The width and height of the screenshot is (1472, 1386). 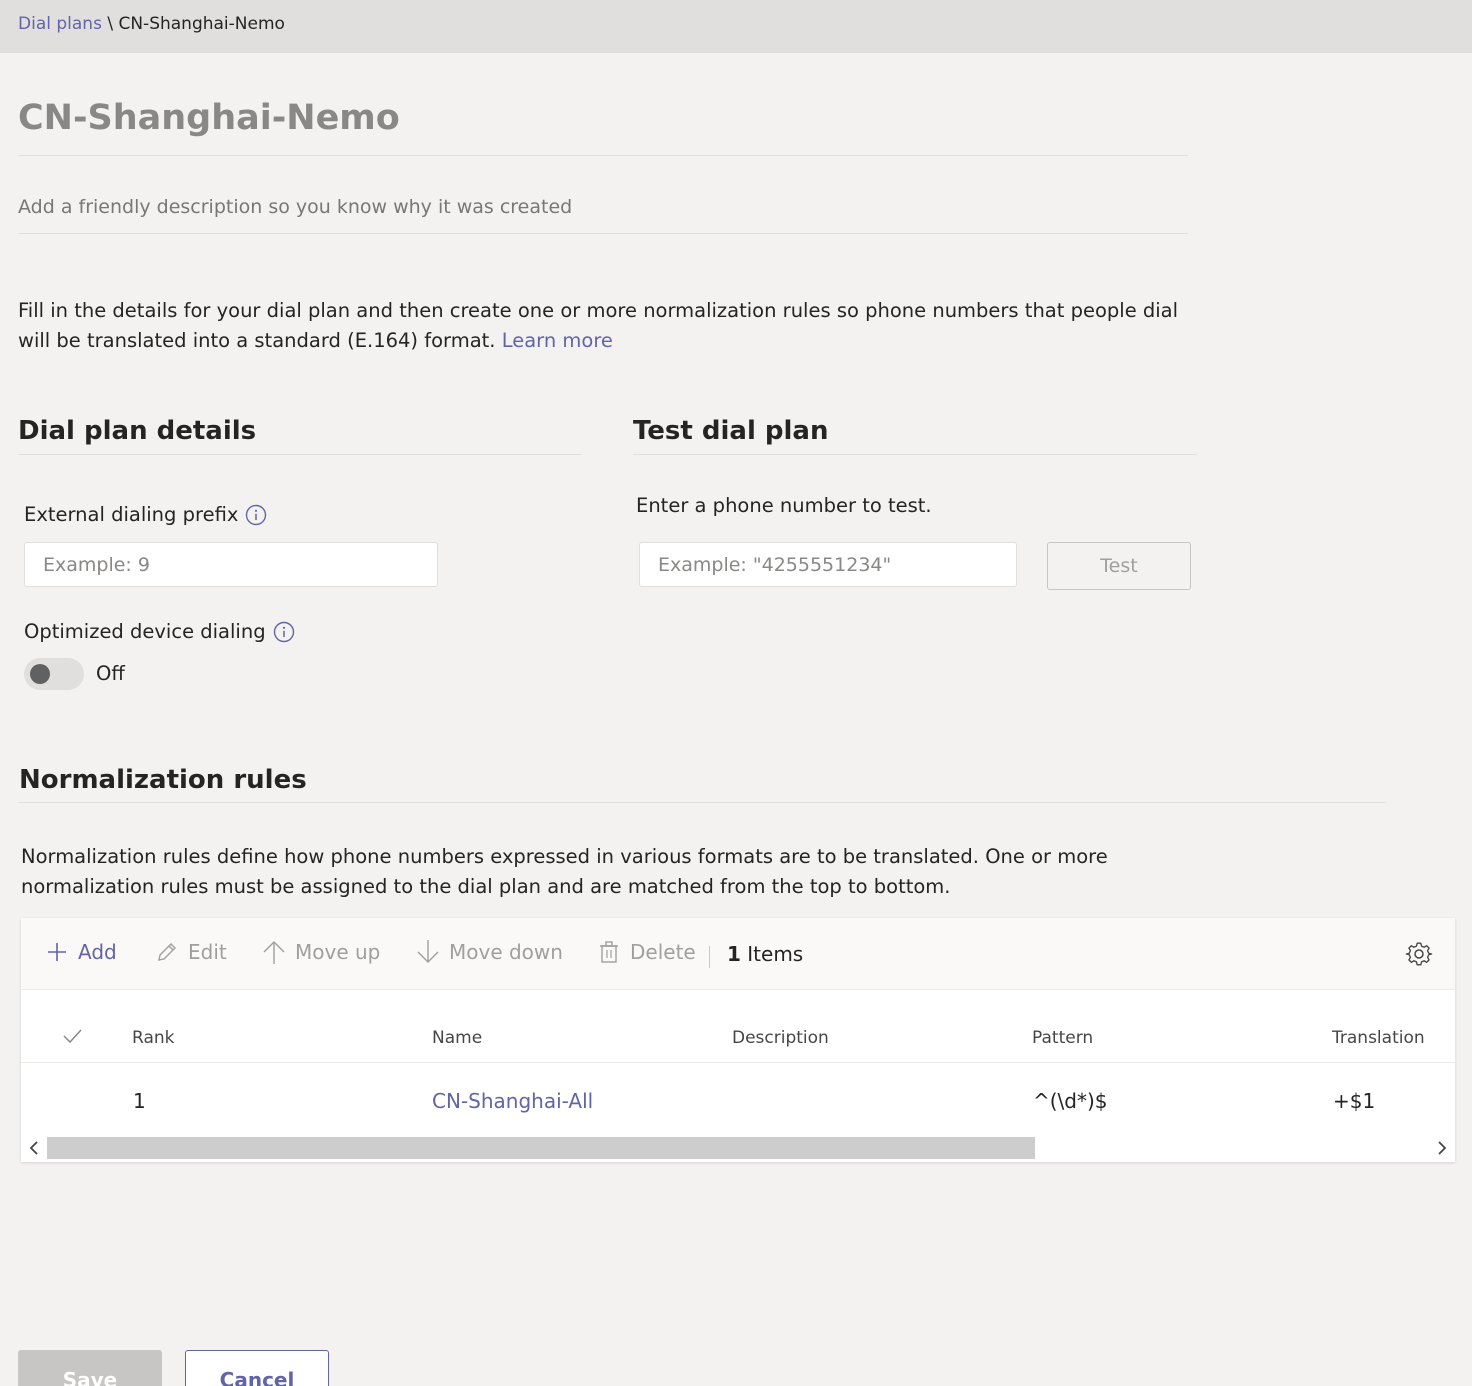 I want to click on external-prefix-input, so click(x=231, y=564).